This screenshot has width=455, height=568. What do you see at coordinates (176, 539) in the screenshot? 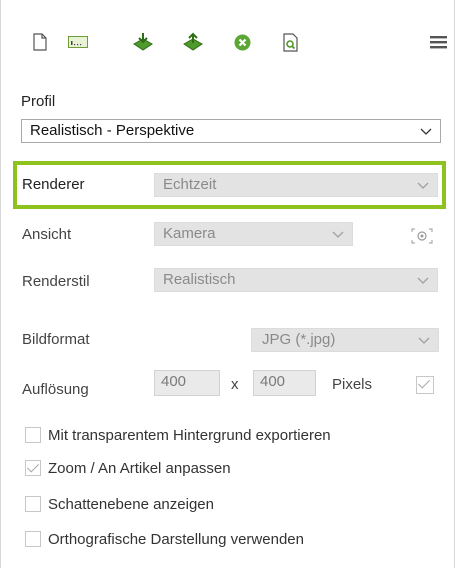
I see `orthographic-label: Orthografische Darstellung verwenden` at bounding box center [176, 539].